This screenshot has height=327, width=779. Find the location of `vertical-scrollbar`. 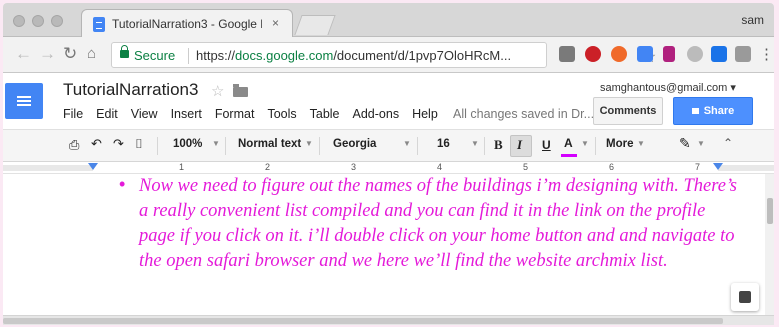

vertical-scrollbar is located at coordinates (769, 244).